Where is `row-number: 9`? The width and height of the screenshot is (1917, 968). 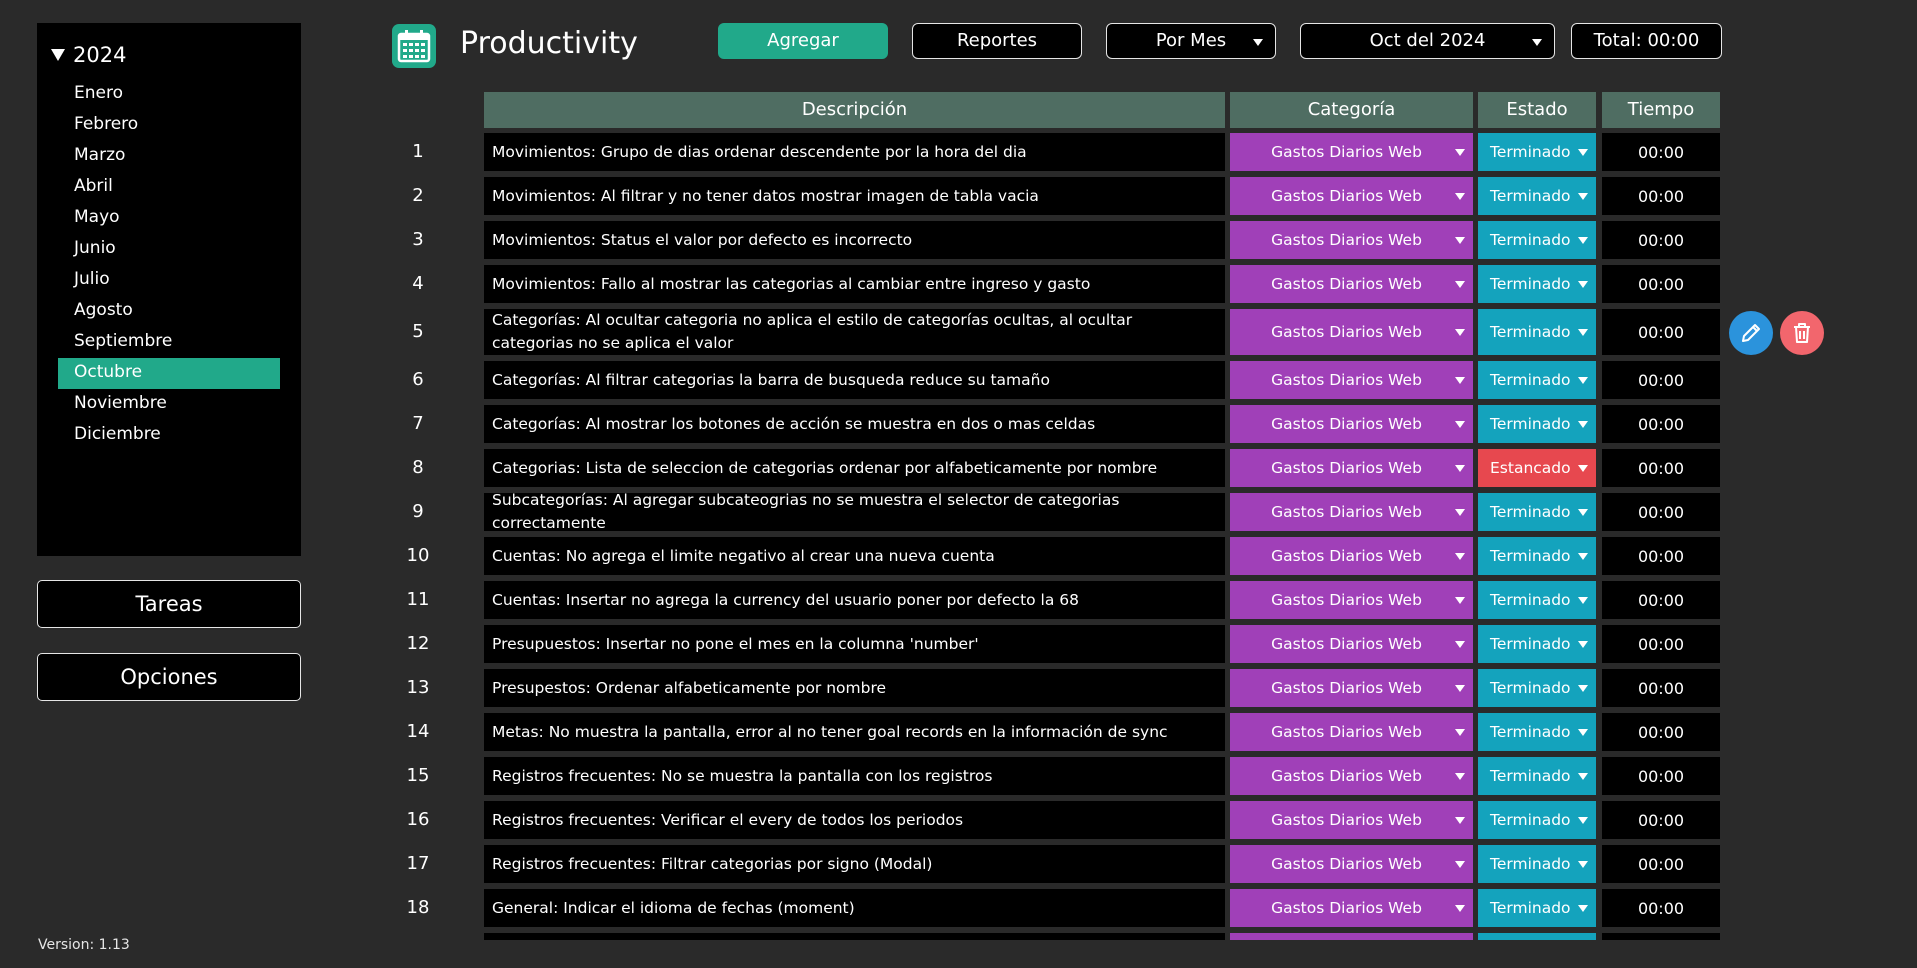 row-number: 9 is located at coordinates (418, 511).